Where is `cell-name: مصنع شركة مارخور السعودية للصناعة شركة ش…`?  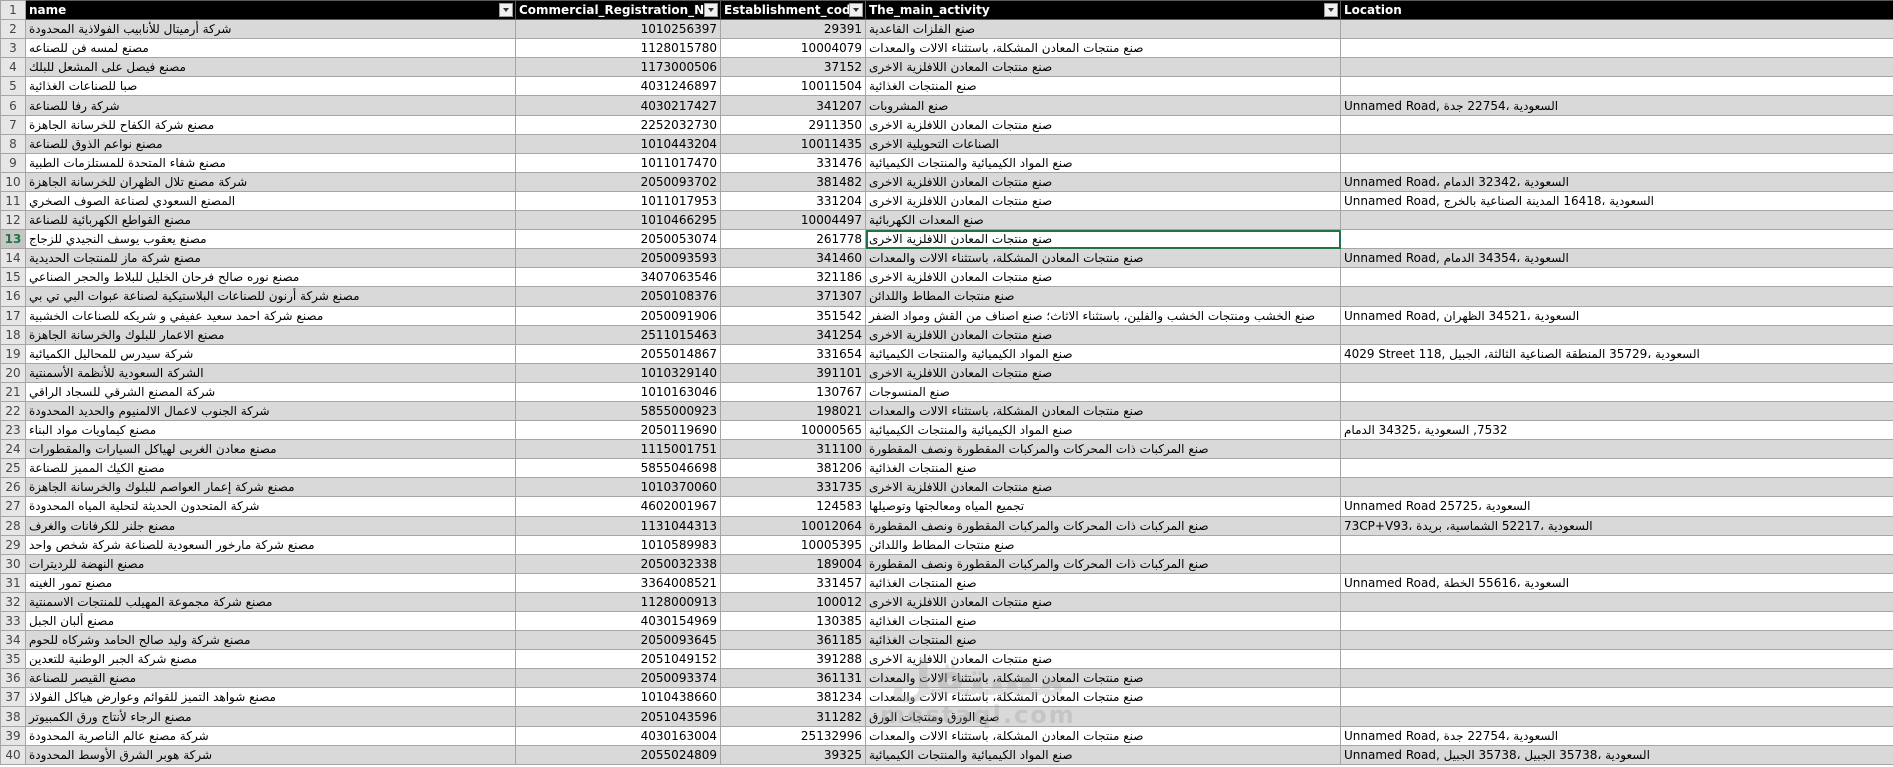
cell-name: مصنع شركة مارخور السعودية للصناعة شركة ش… is located at coordinates (270, 544).